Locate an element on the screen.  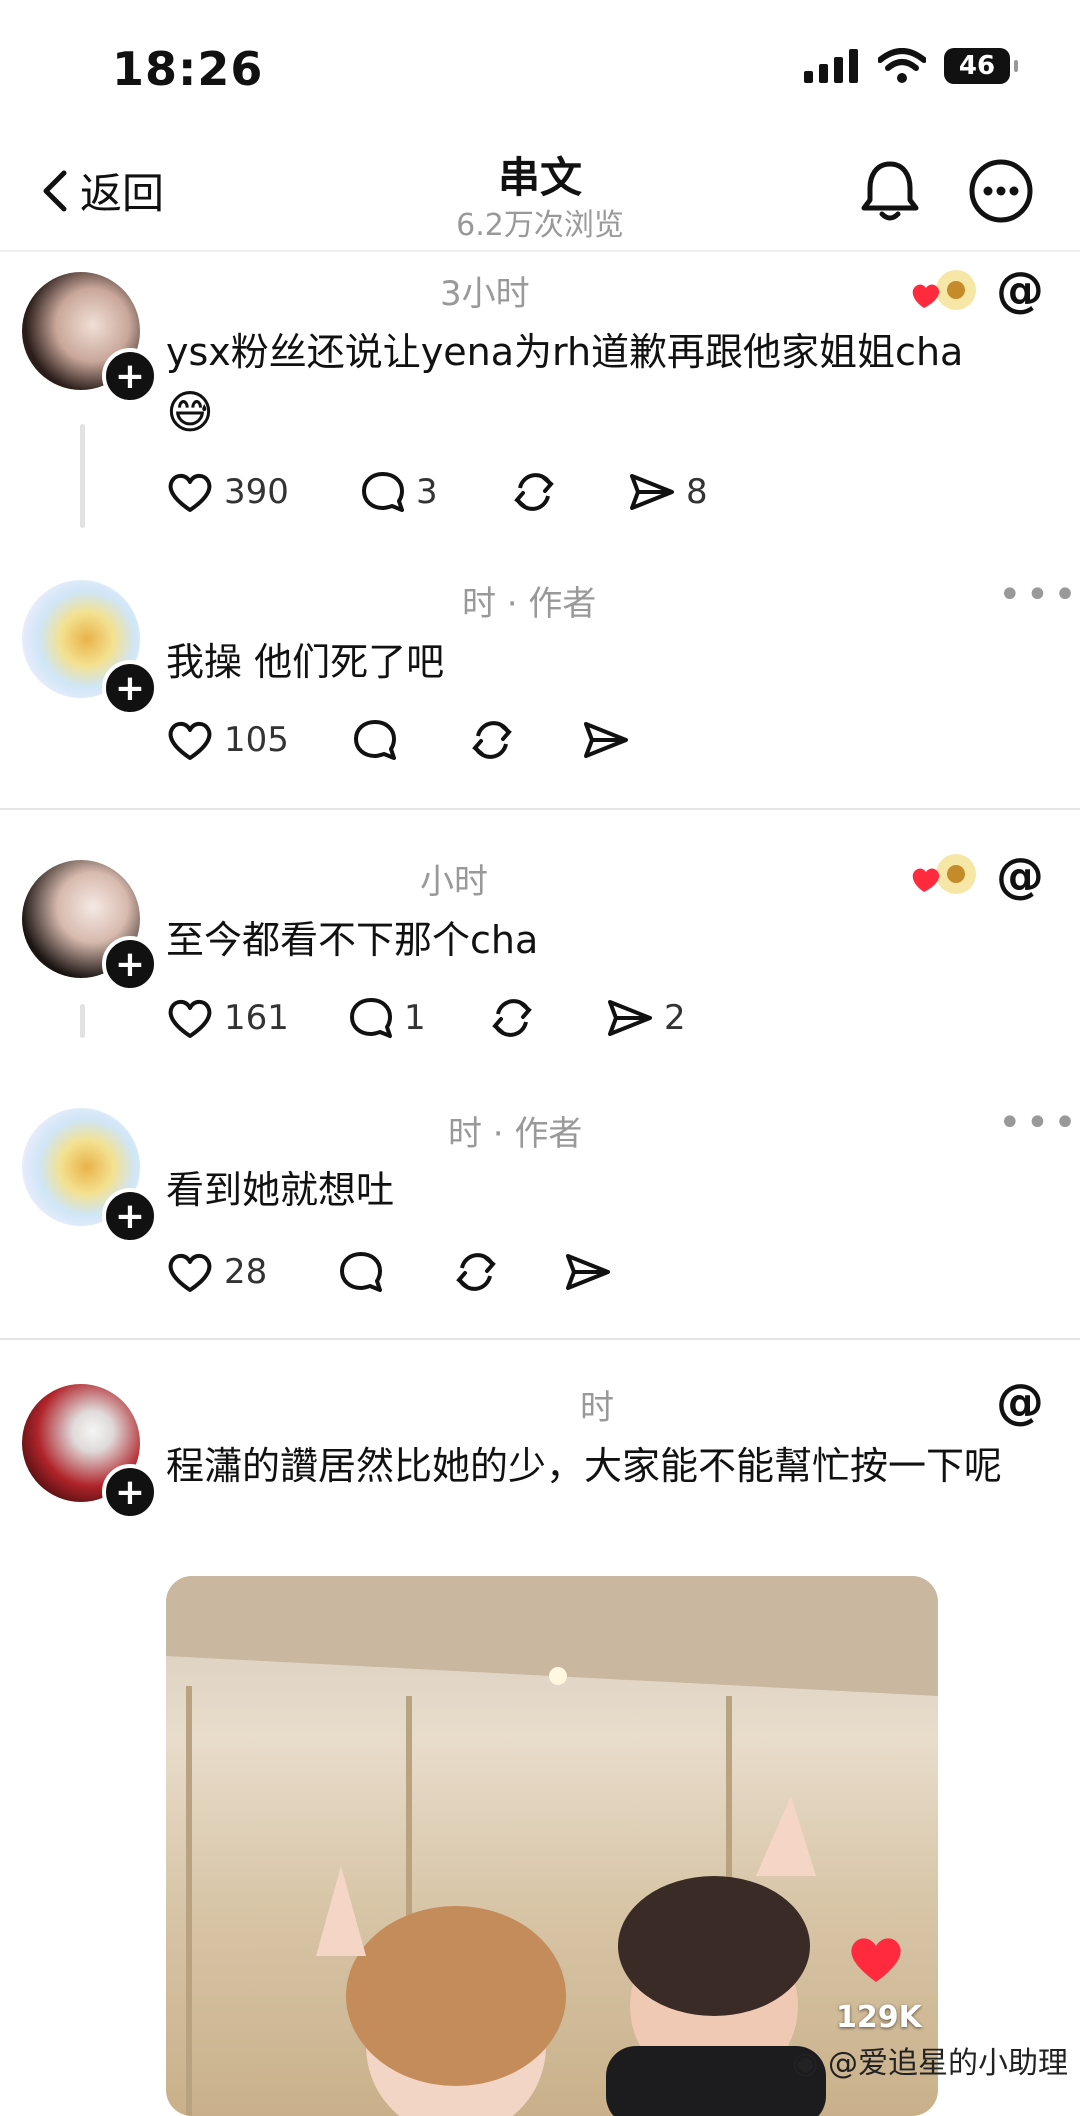
share-button: 2 is located at coordinates (646, 1018).